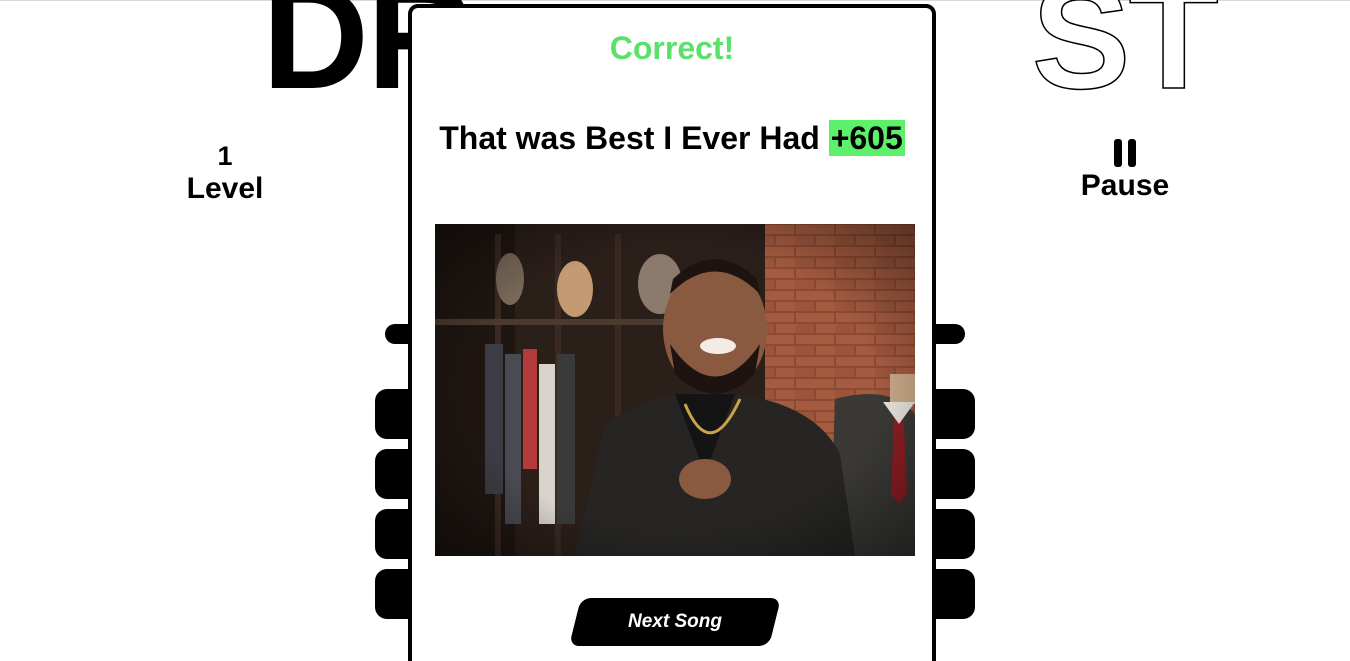 This screenshot has height=661, width=1350. Describe the element at coordinates (225, 188) in the screenshot. I see `level-label: Level` at that location.